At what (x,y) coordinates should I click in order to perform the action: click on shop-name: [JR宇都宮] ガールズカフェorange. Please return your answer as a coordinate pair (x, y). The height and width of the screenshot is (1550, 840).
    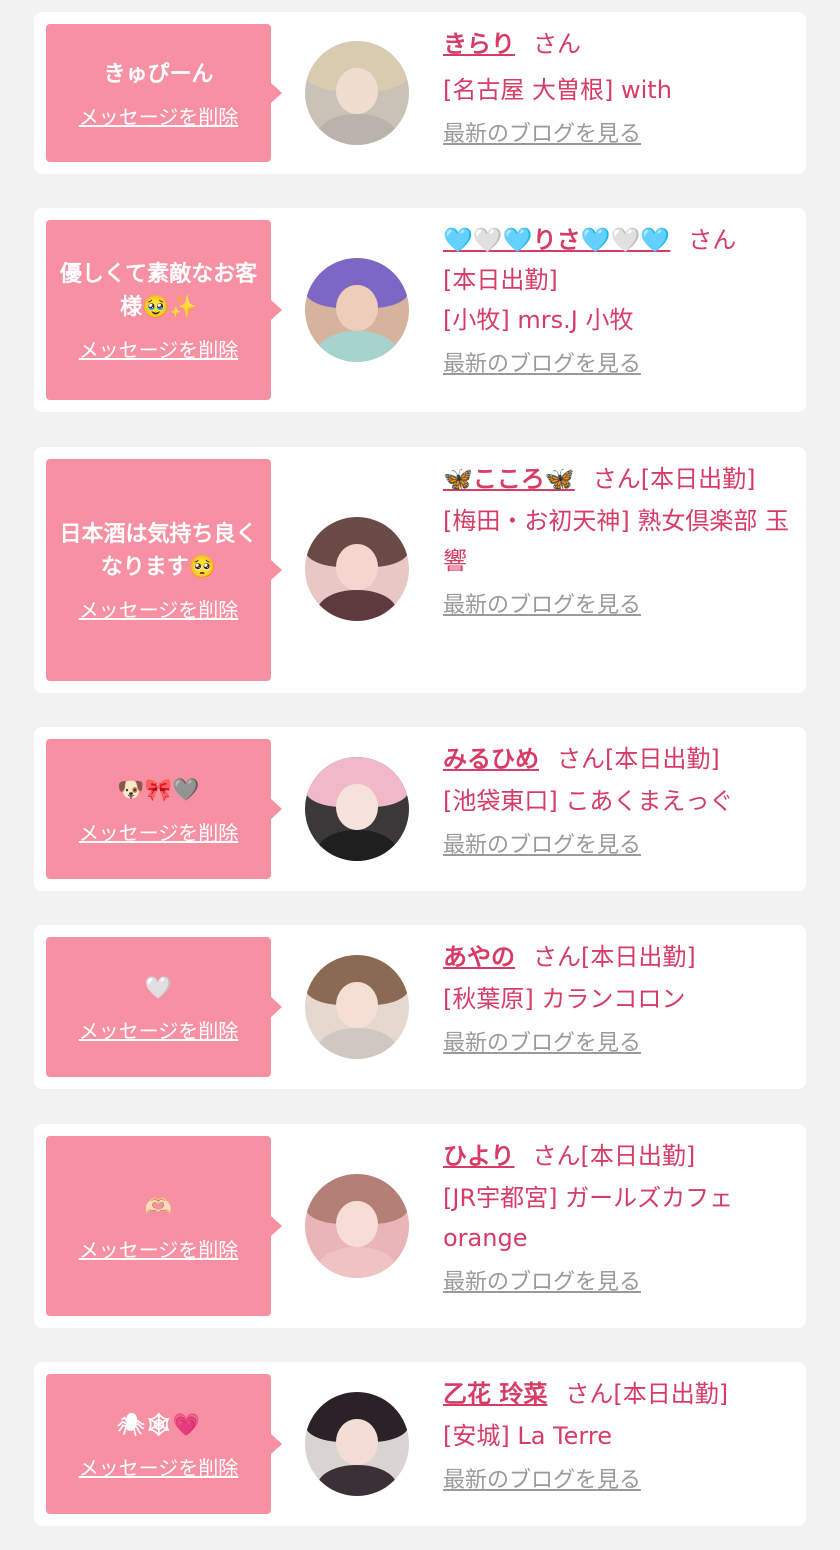
    Looking at the image, I should click on (588, 1218).